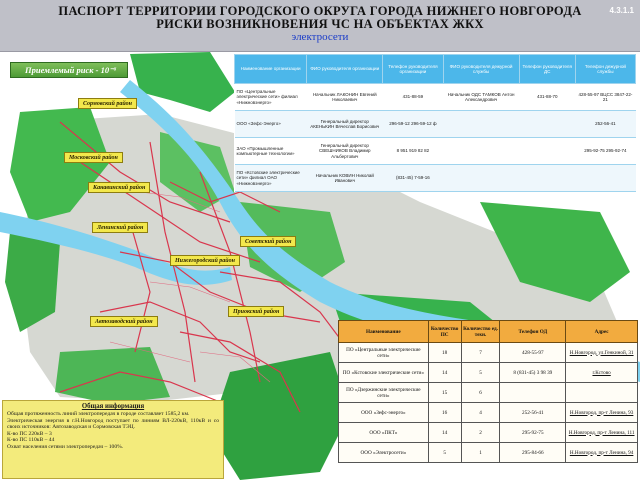 The height and width of the screenshot is (480, 640). I want to click on cell-address: Н.Новгород, ул.Генкиной, 31, so click(601, 352).